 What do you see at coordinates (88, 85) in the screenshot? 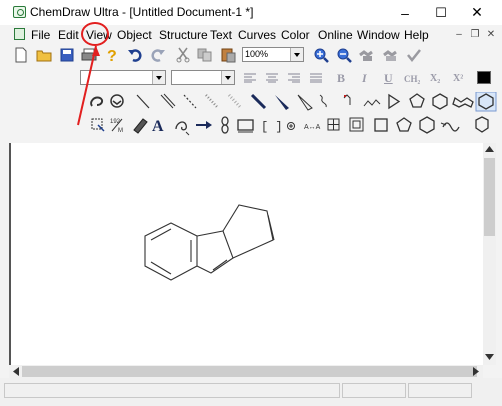
I see `annotation-arrow-icon` at bounding box center [88, 85].